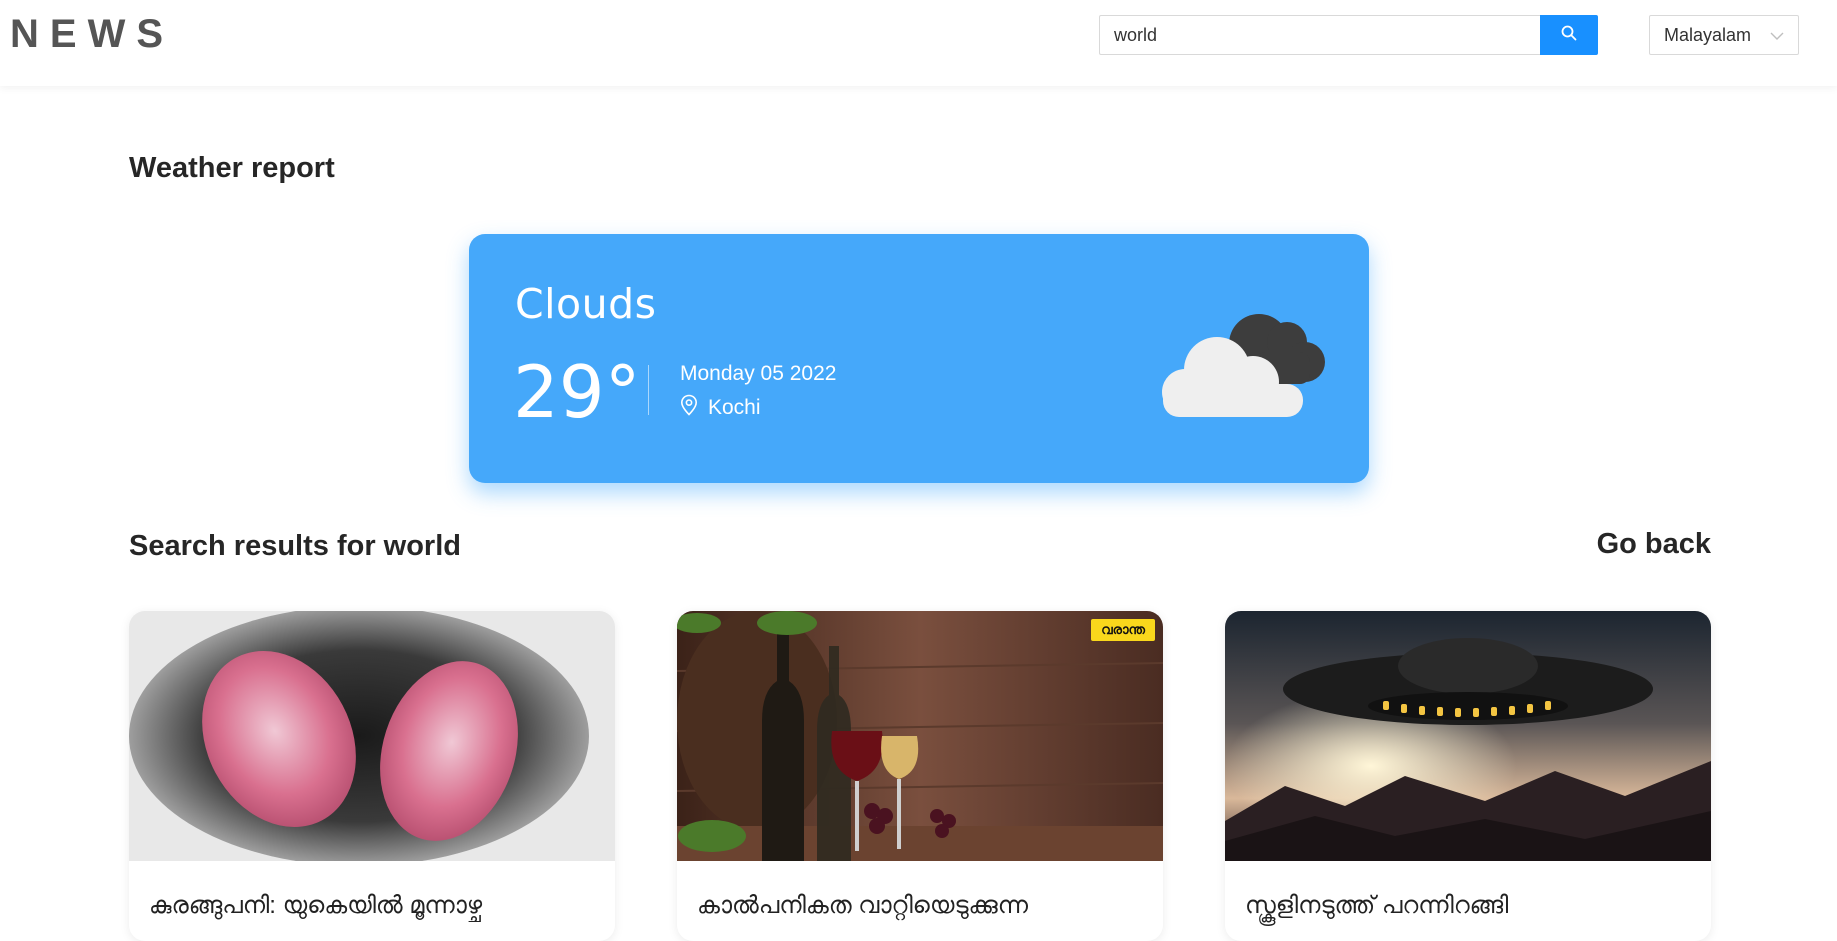 The width and height of the screenshot is (1837, 941). What do you see at coordinates (374, 906) in the screenshot?
I see `news-card-title: കുരങ്ങുപനി: യുകെയിൽ മൂന്നാഴ്ച` at bounding box center [374, 906].